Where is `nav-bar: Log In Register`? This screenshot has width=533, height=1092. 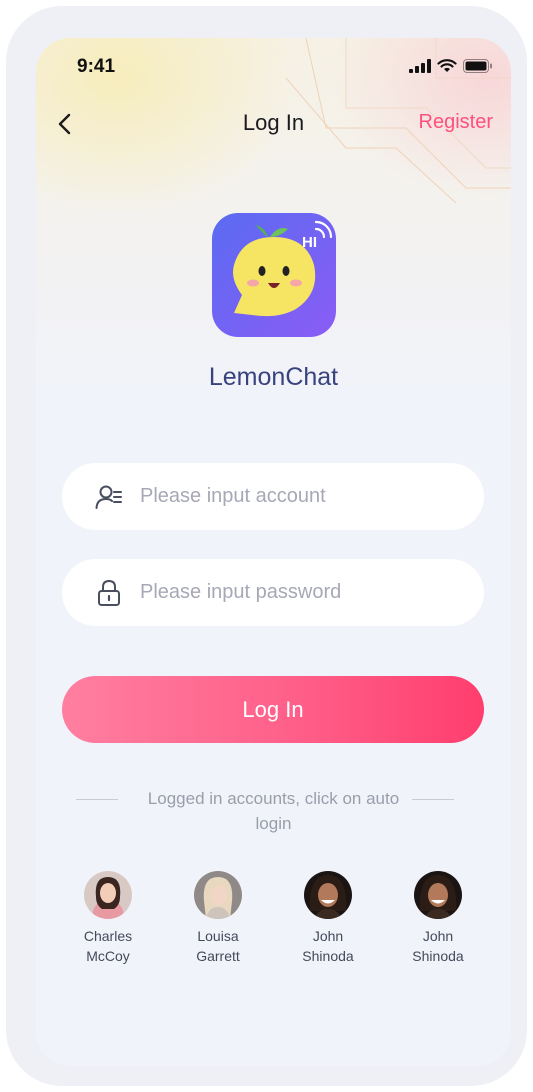
nav-bar: Log In Register is located at coordinates (273, 123).